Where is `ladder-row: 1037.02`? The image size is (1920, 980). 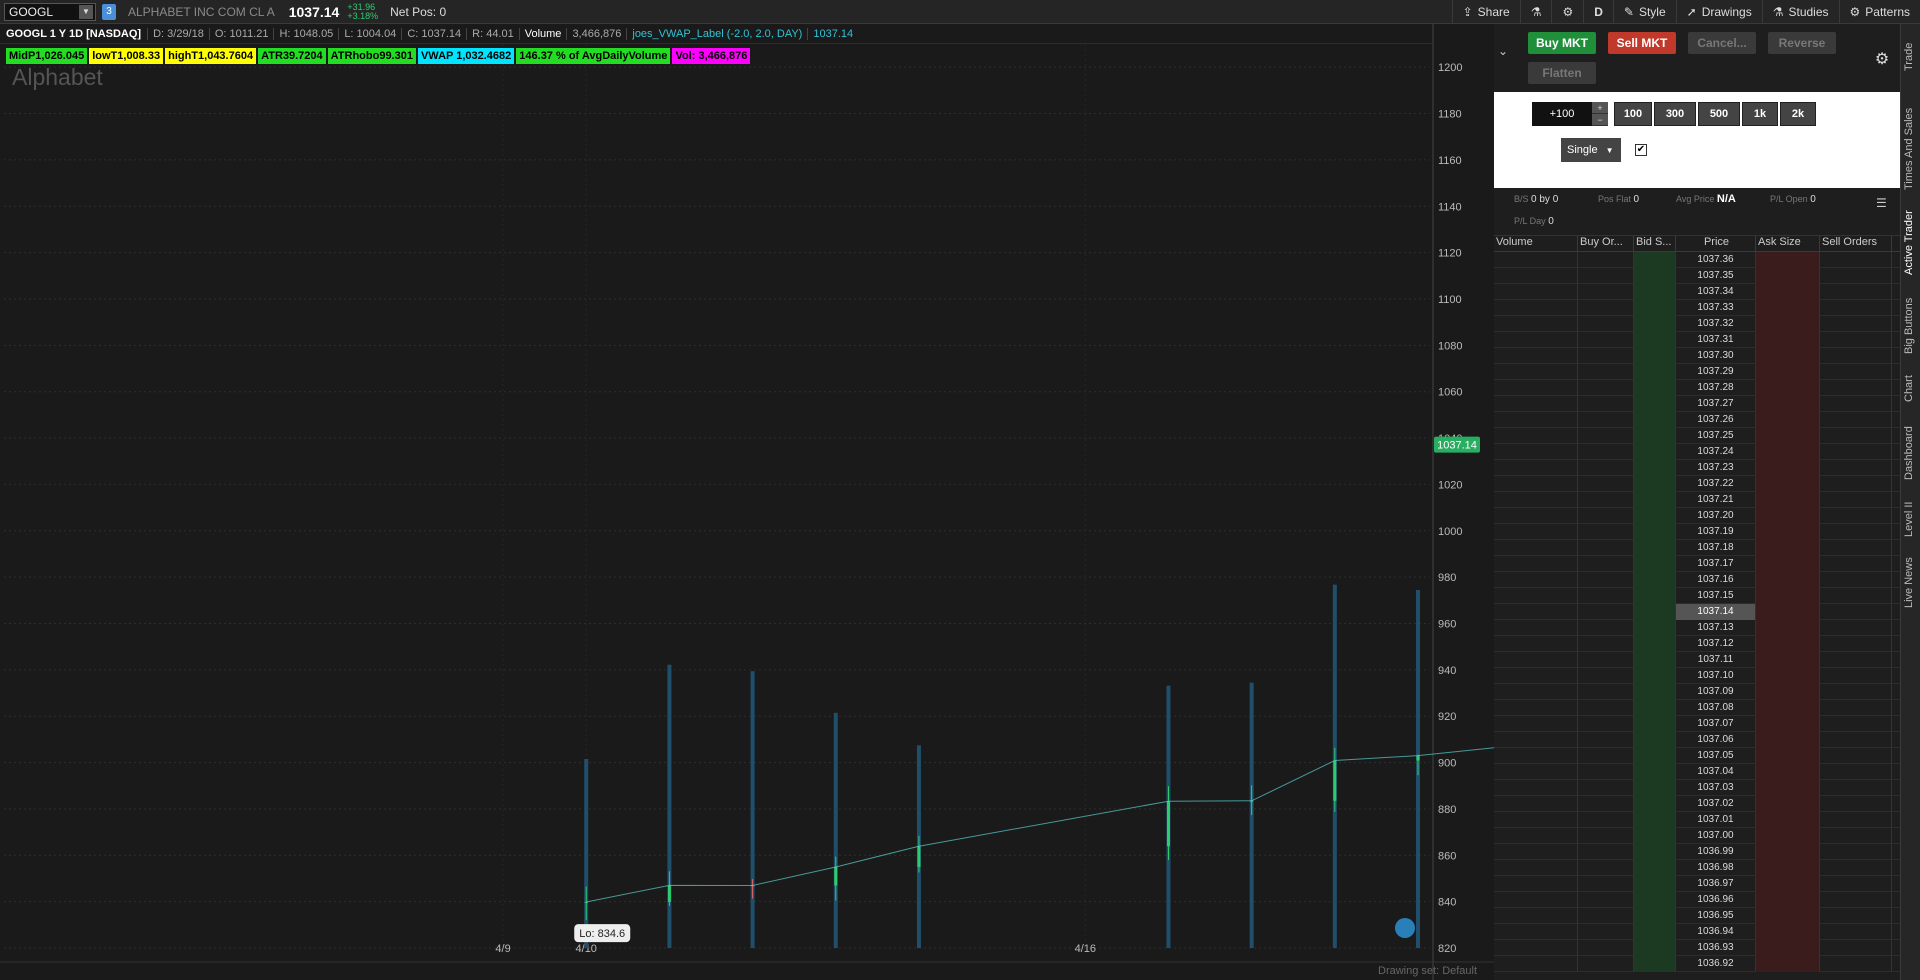 ladder-row: 1037.02 is located at coordinates (1697, 804).